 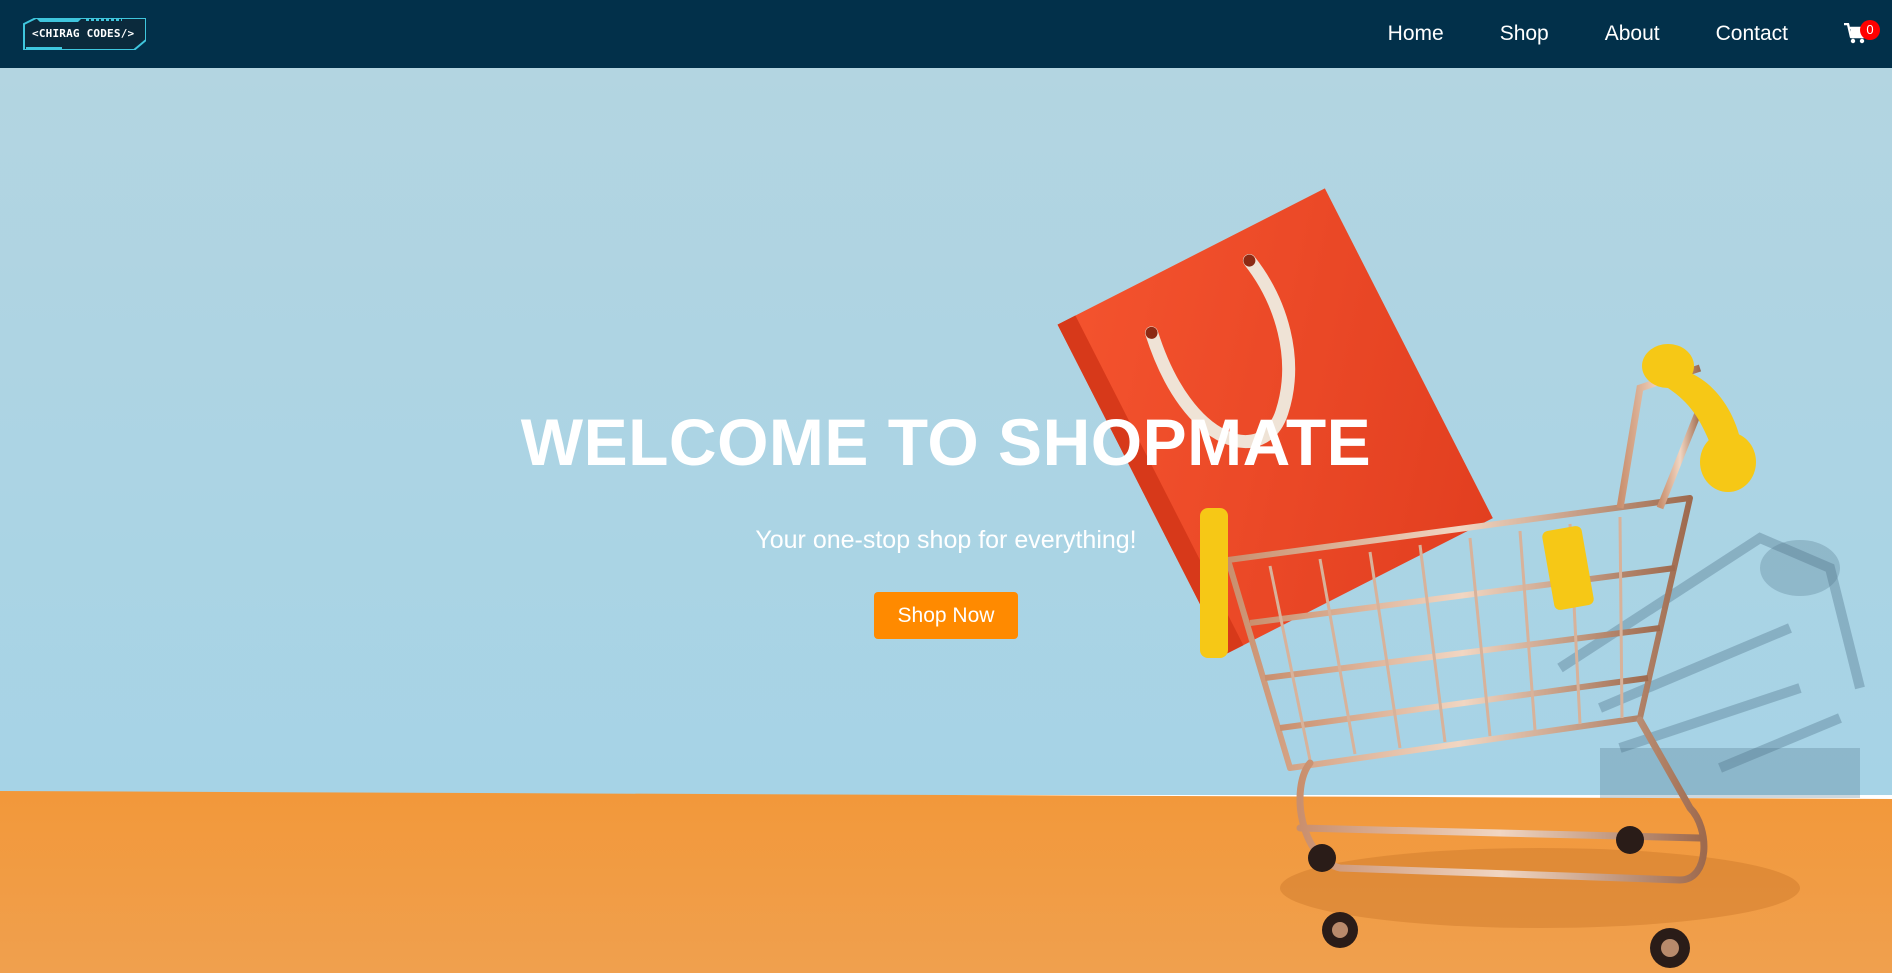 What do you see at coordinates (1752, 34) in the screenshot?
I see `nav-link-contact: Contact` at bounding box center [1752, 34].